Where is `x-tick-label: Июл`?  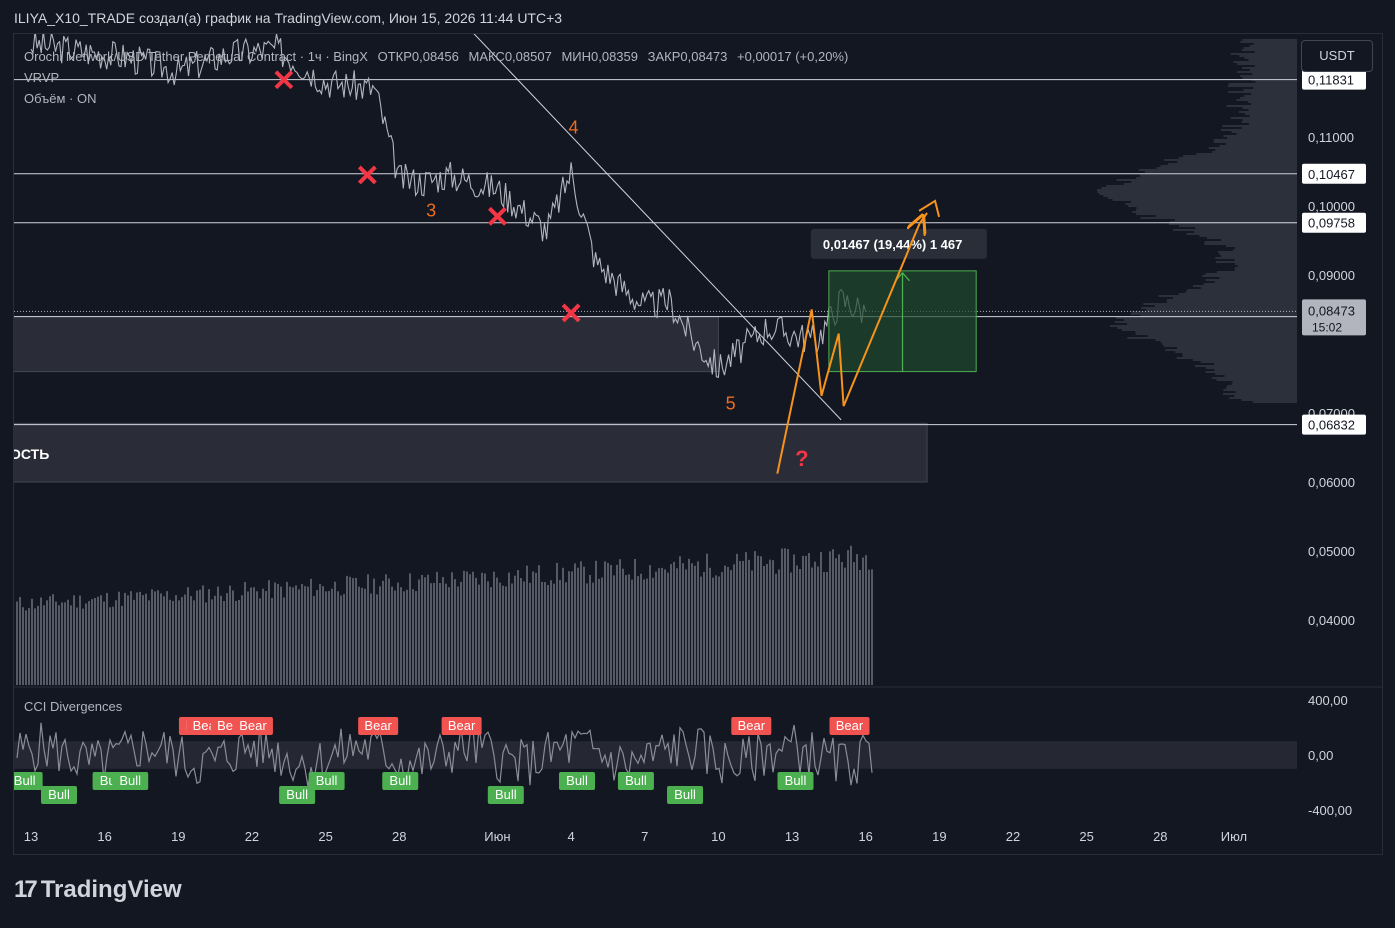 x-tick-label: Июл is located at coordinates (1234, 836).